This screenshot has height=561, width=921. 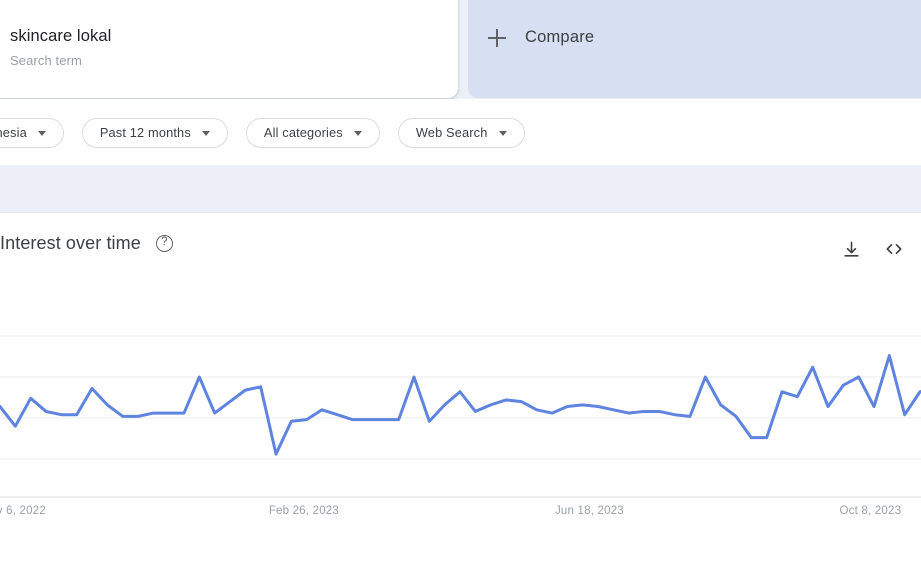 I want to click on plus-icon, so click(x=497, y=37).